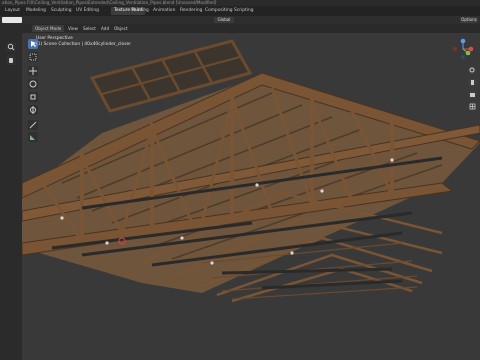 The height and width of the screenshot is (360, 480). What do you see at coordinates (463, 49) in the screenshot?
I see `navigation-gizmo` at bounding box center [463, 49].